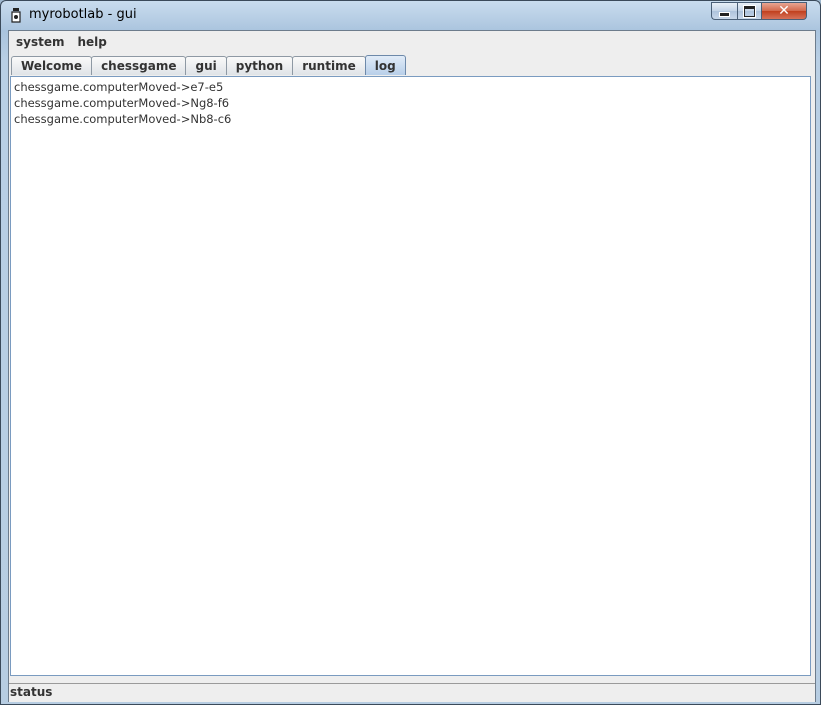 This screenshot has width=821, height=705. I want to click on caption-buttons: ✕, so click(759, 11).